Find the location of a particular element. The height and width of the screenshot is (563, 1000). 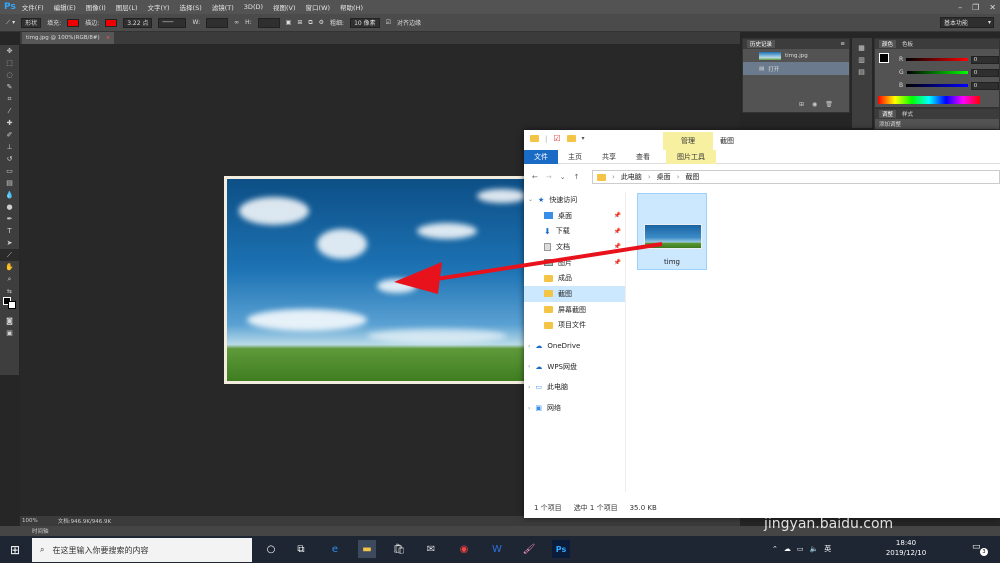

manage-contextual-tab: 管理 is located at coordinates (688, 141).